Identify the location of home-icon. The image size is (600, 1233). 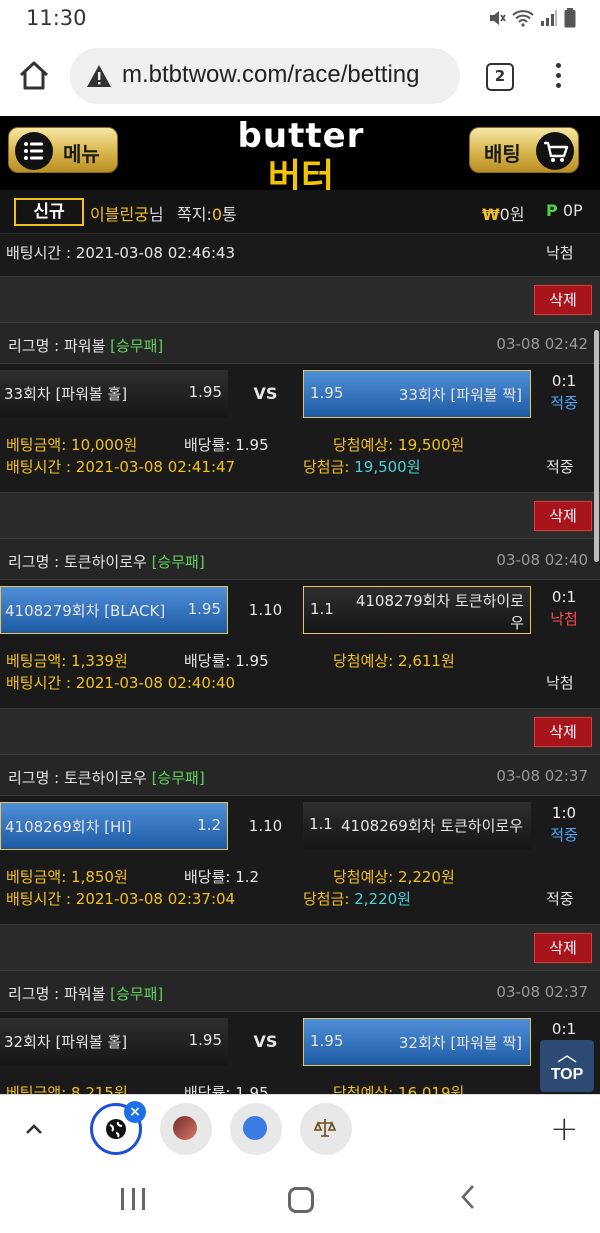
(34, 76).